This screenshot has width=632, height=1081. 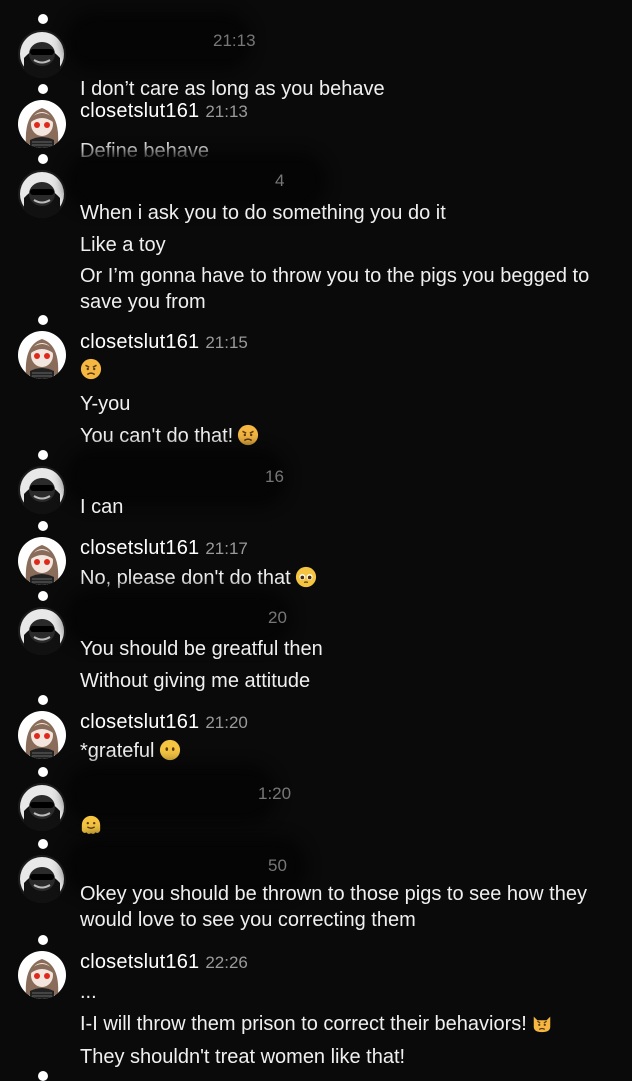 What do you see at coordinates (277, 865) in the screenshot?
I see `message-timestamp: 50` at bounding box center [277, 865].